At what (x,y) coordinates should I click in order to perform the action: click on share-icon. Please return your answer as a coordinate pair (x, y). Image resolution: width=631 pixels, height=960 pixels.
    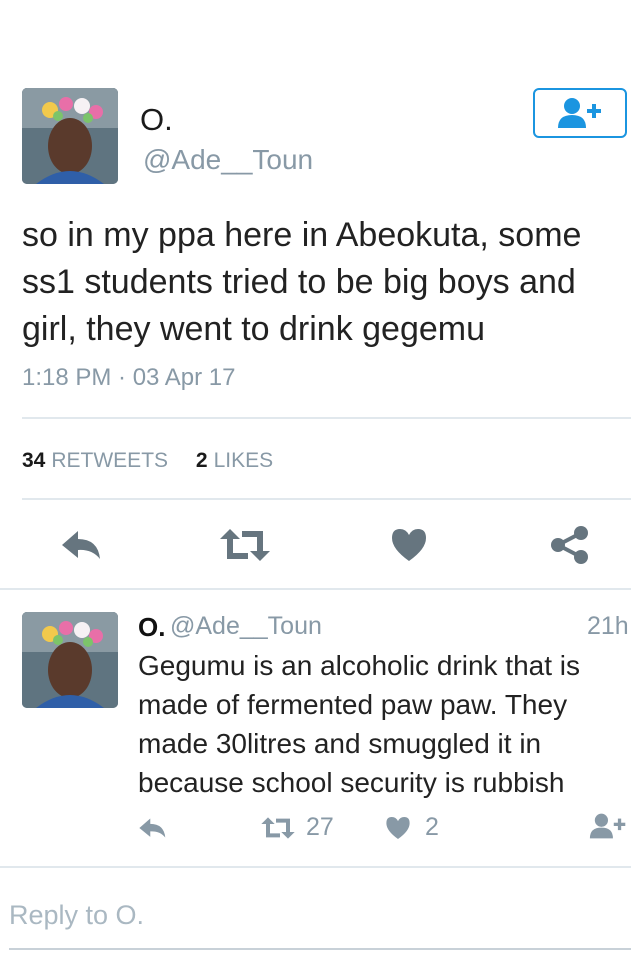
    Looking at the image, I should click on (569, 545).